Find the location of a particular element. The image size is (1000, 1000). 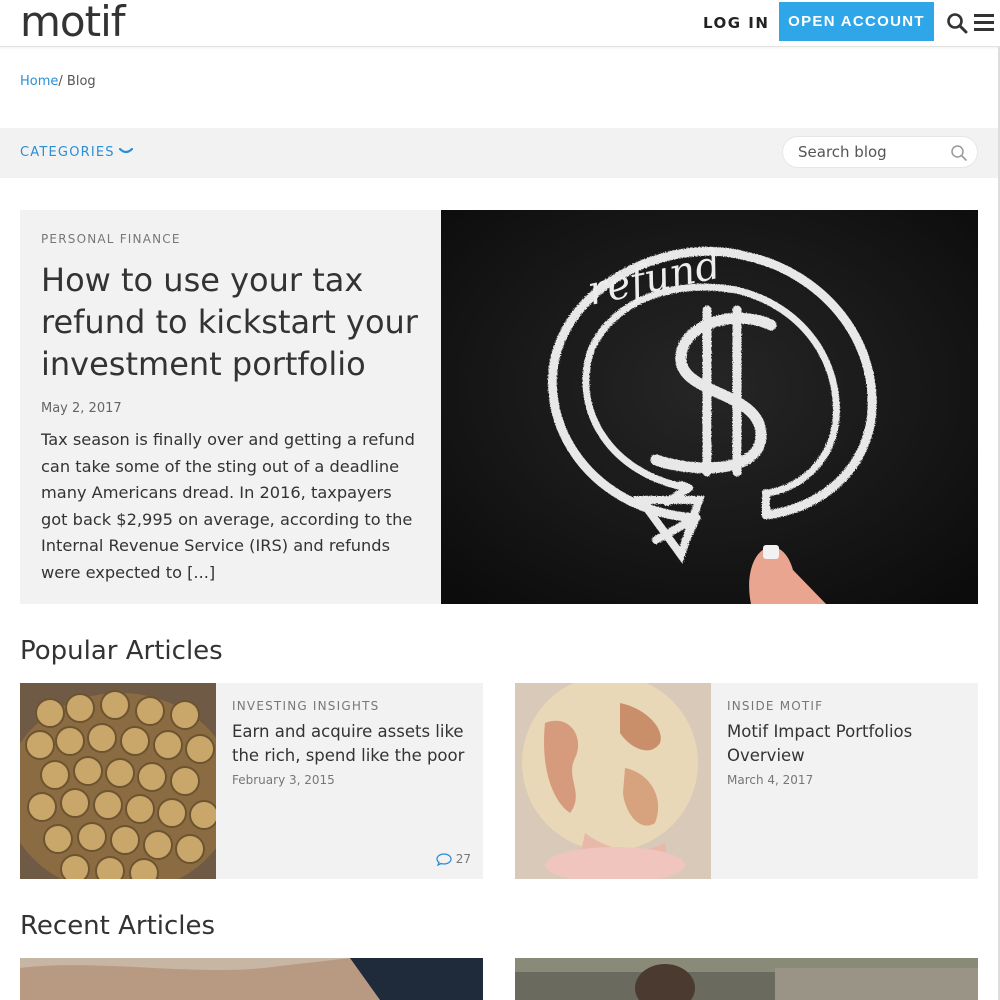

recent-heading: Recent Articles is located at coordinates (118, 926).